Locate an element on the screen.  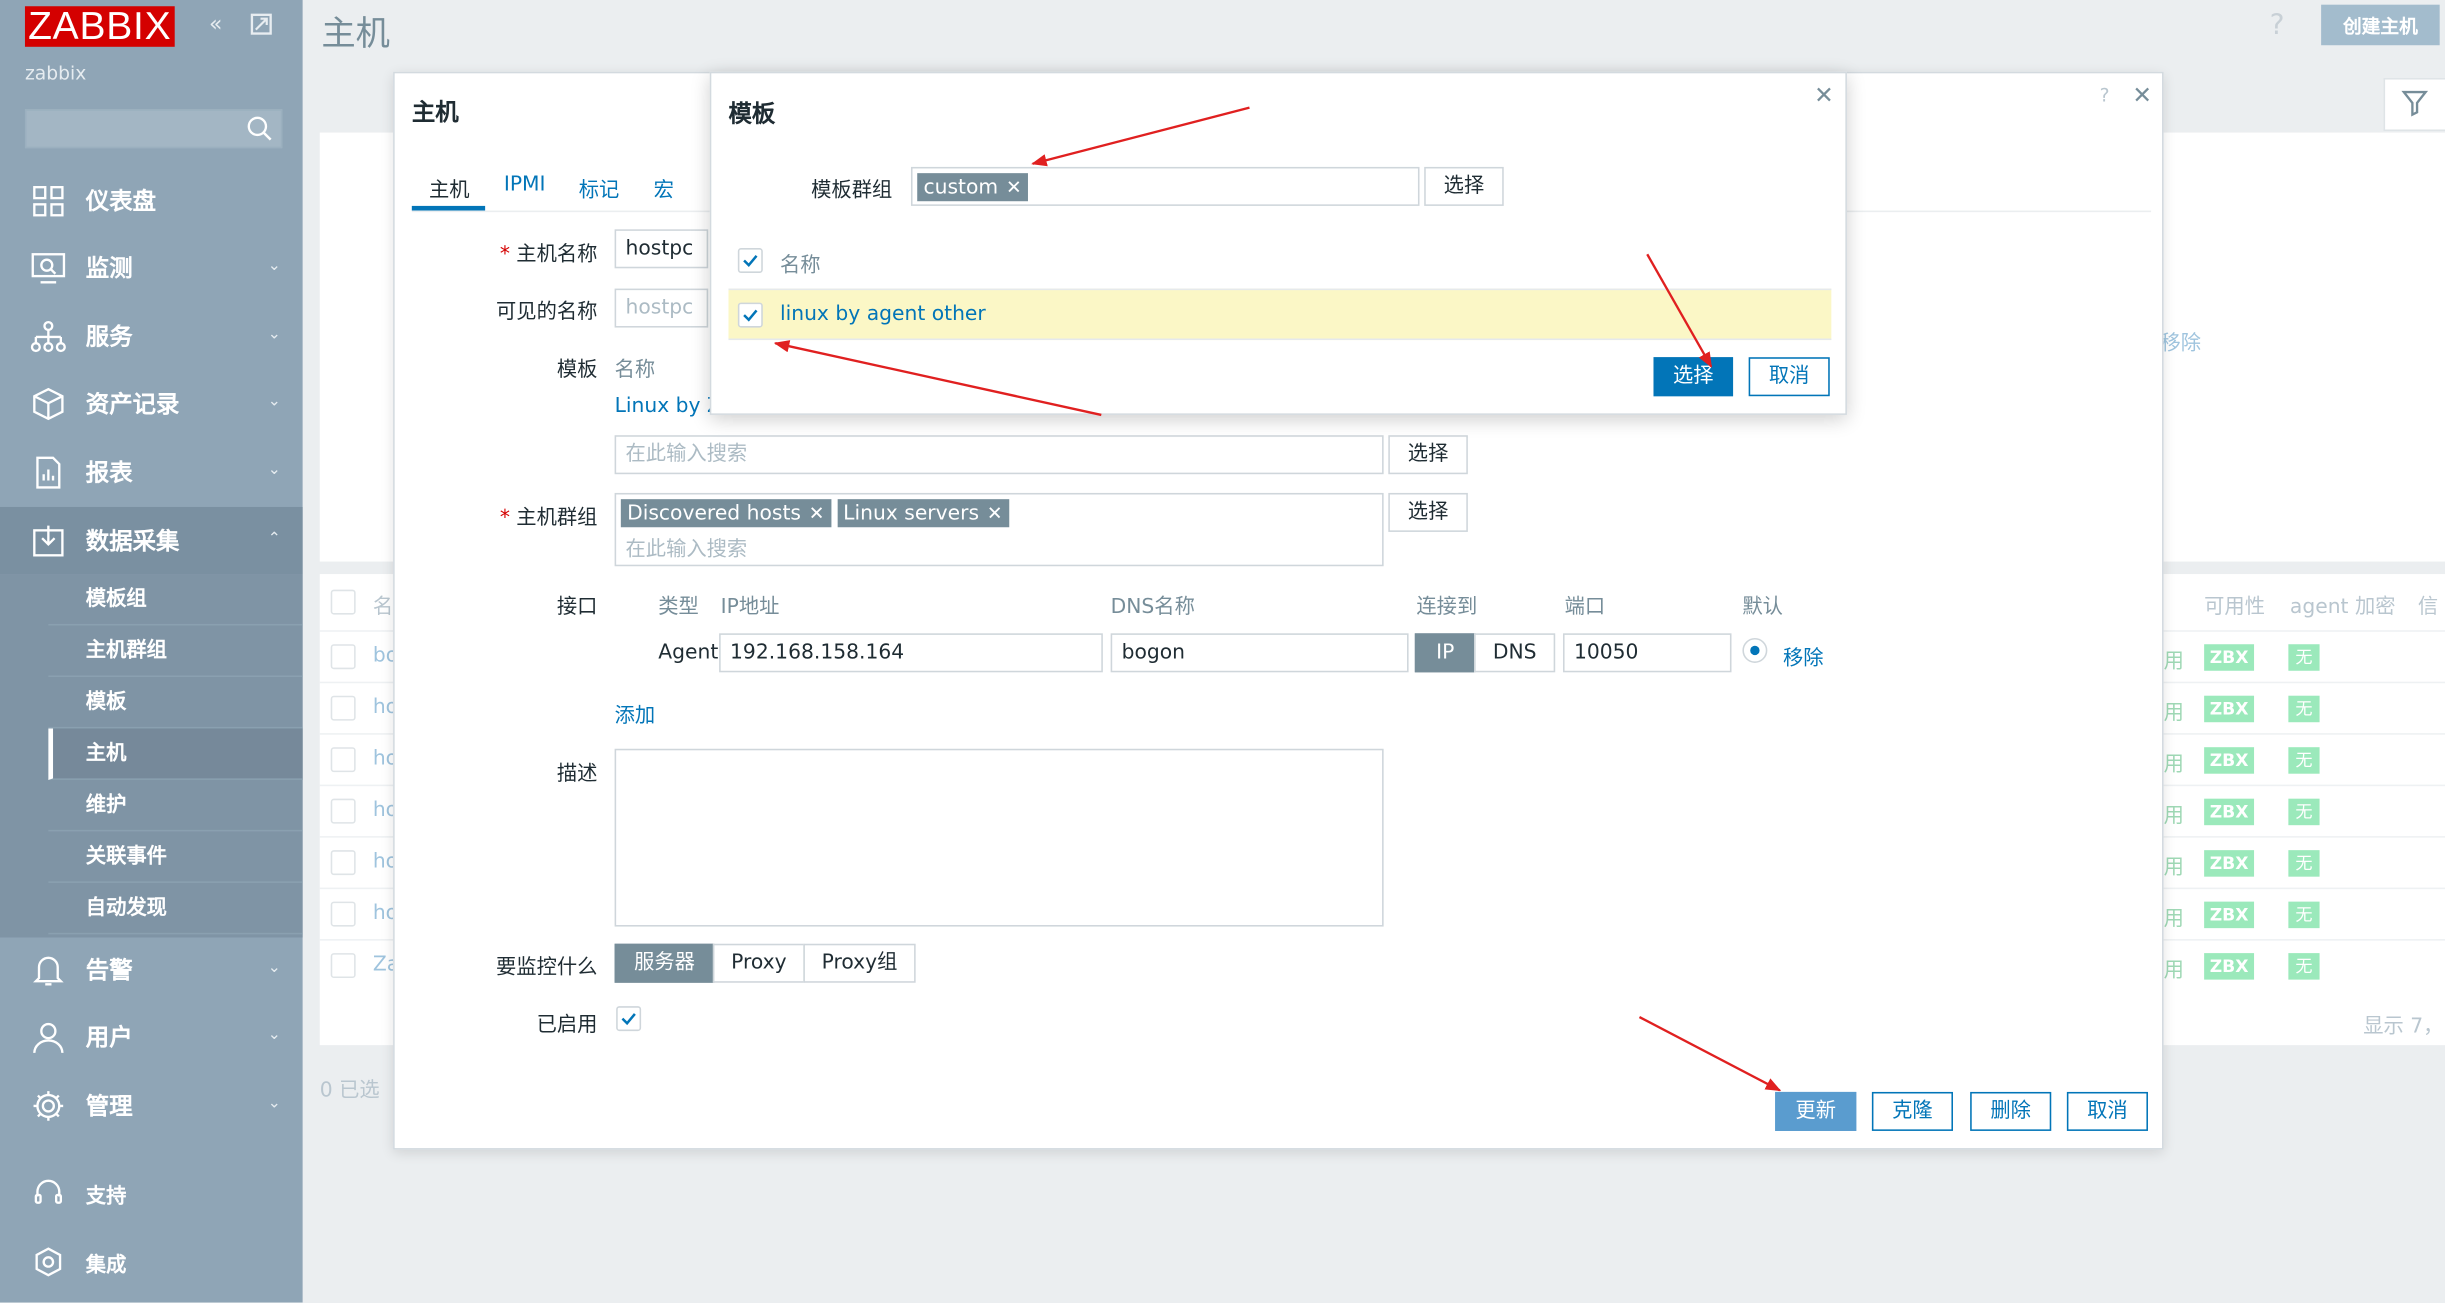
linked-template-link: Linux by Z is located at coordinates (668, 406).